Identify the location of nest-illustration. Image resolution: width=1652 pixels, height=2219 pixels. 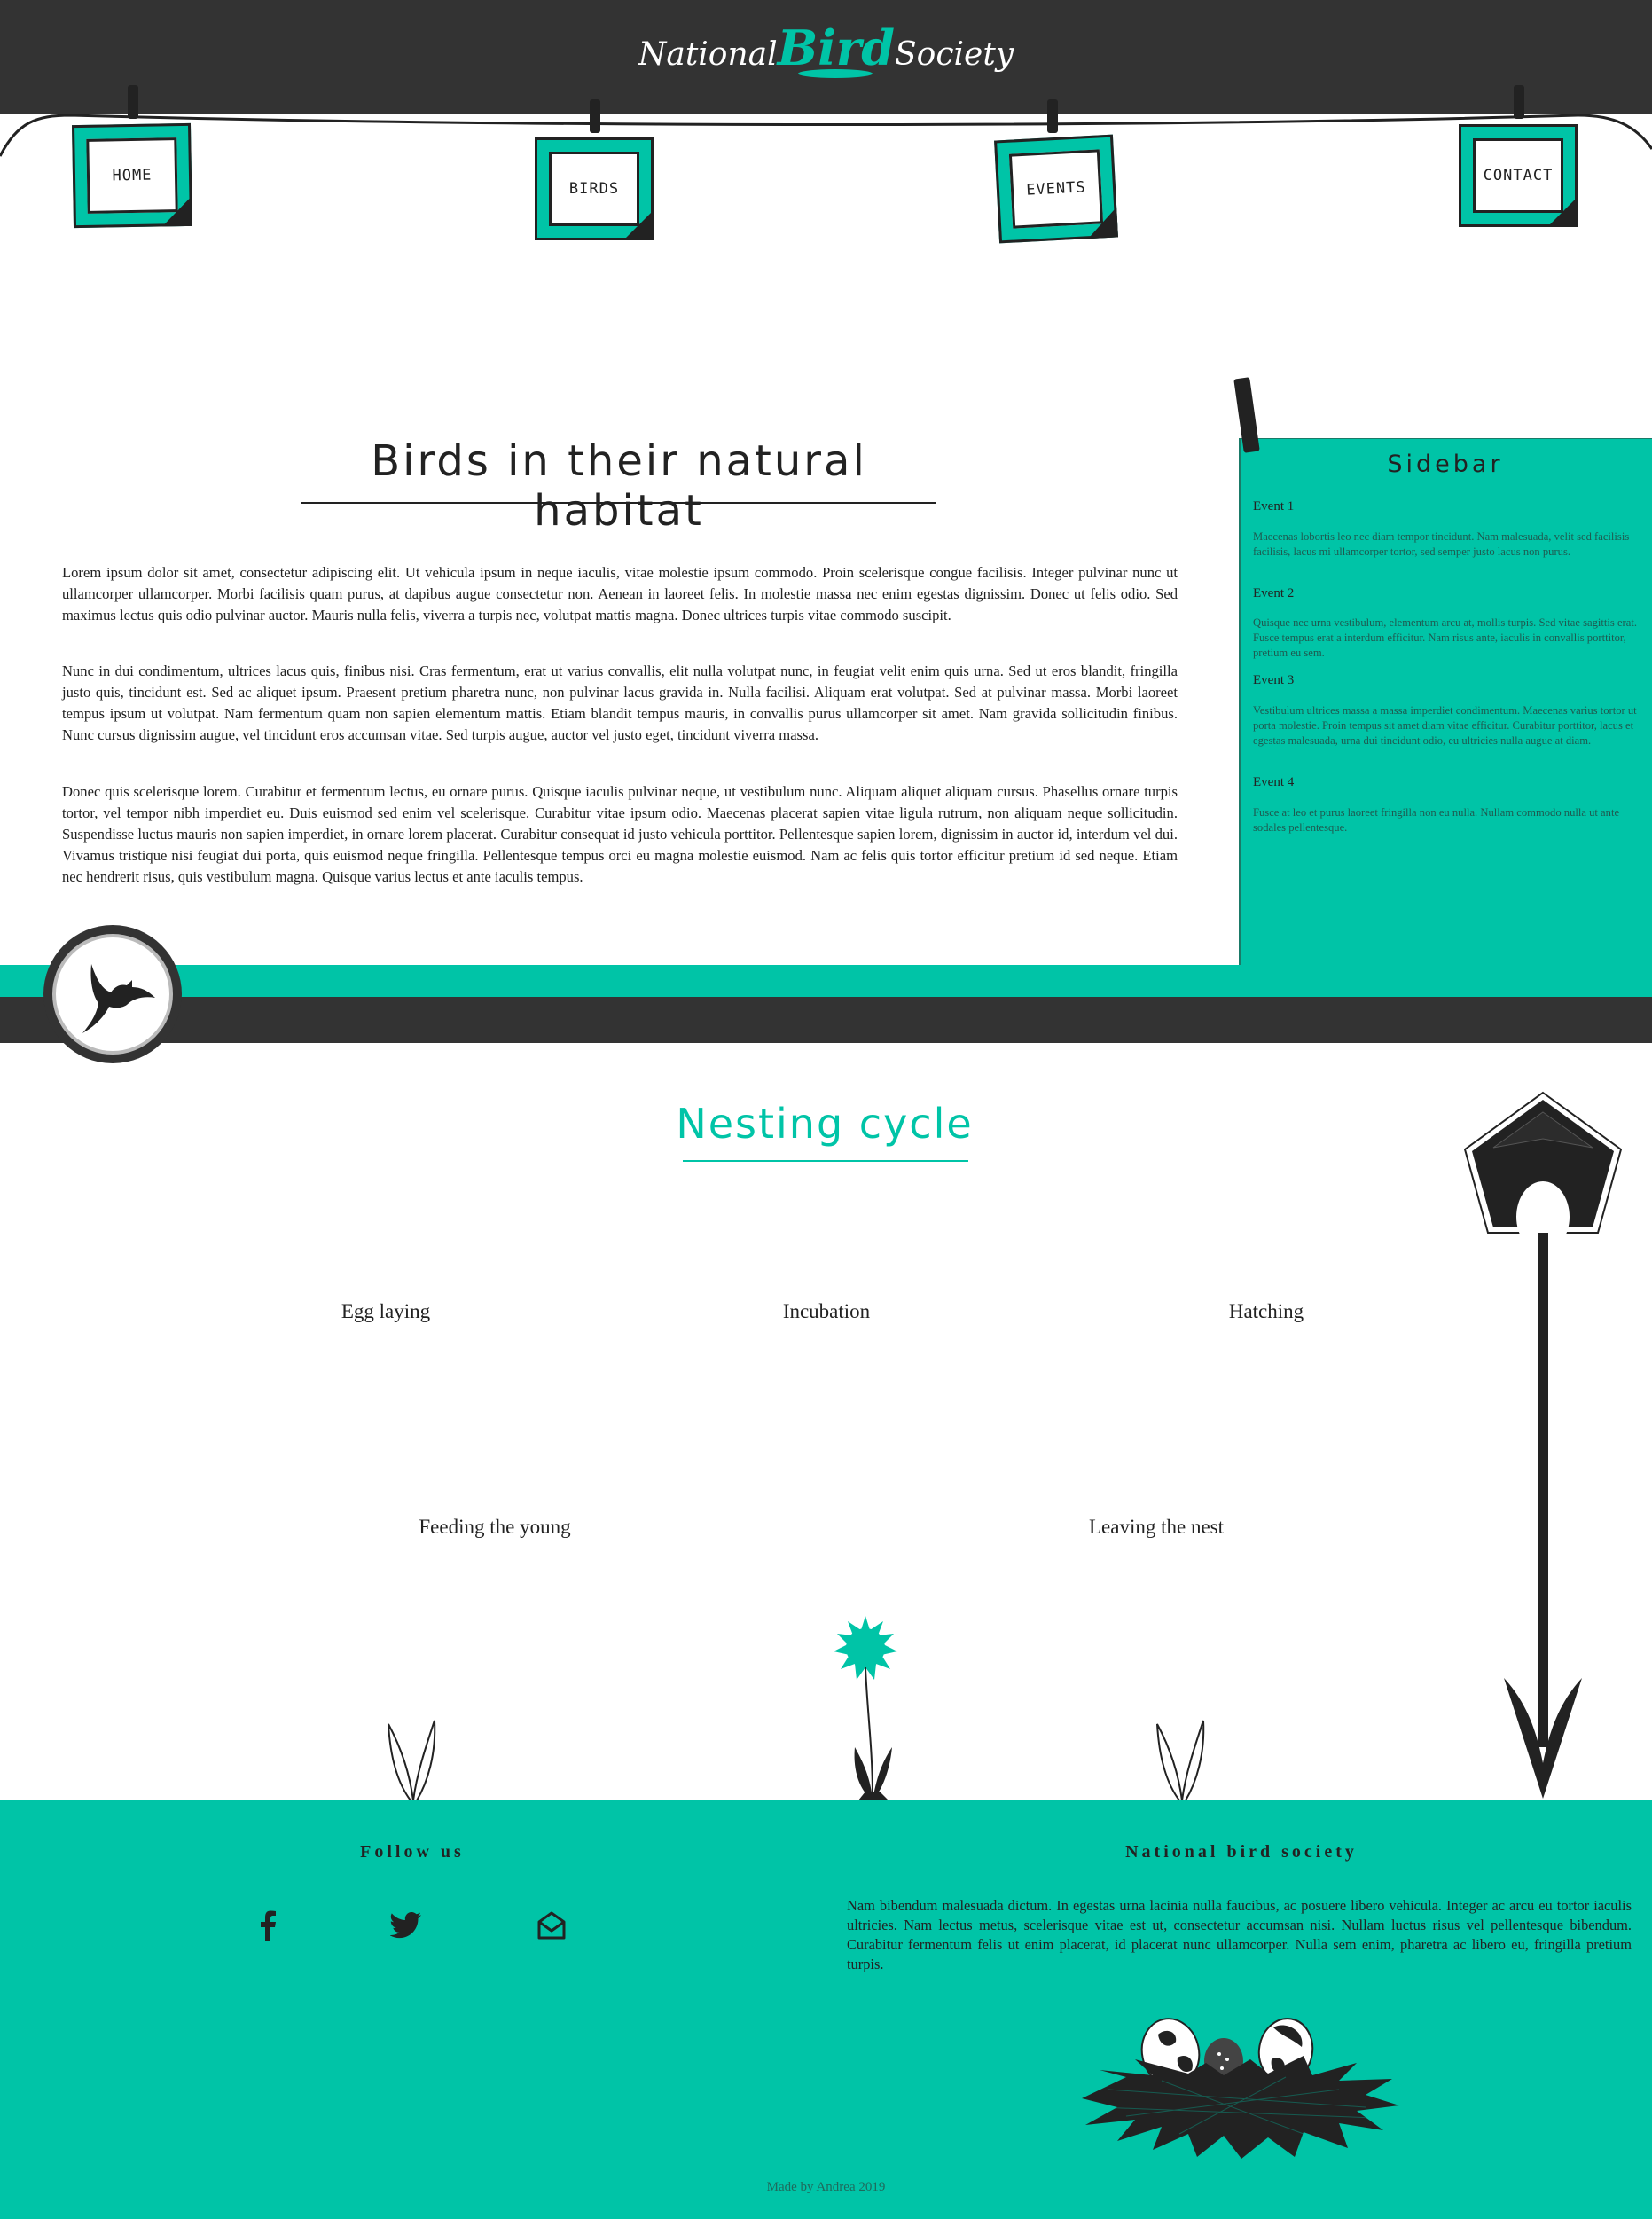
(1240, 2088).